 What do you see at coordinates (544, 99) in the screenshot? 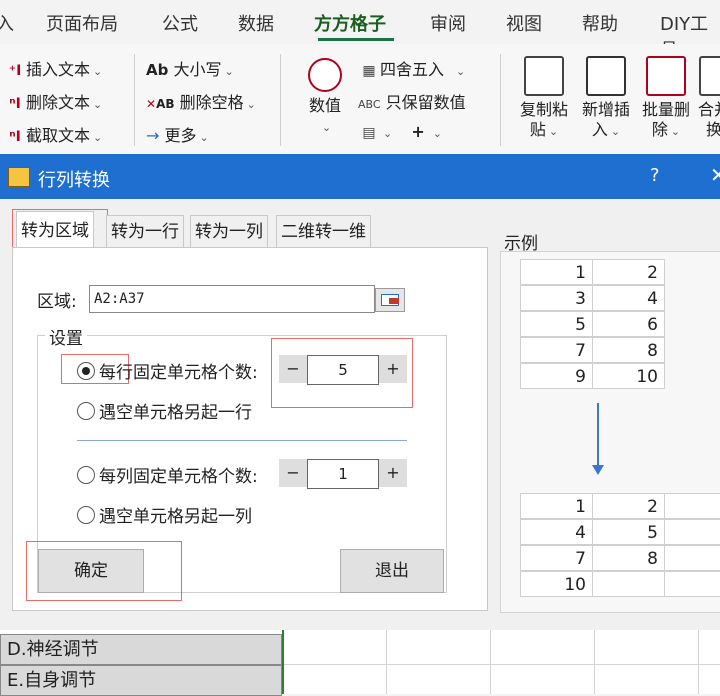
I see `copy-paste-button: 复制粘贴 ⌄` at bounding box center [544, 99].